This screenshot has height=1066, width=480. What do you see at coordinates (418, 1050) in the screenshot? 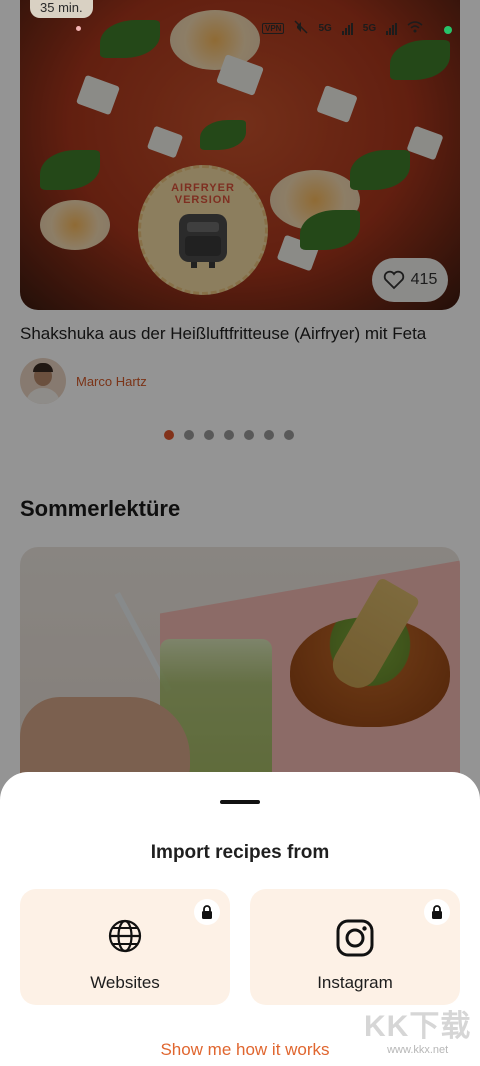
I see `watermark-url: www.kkx.net` at bounding box center [418, 1050].